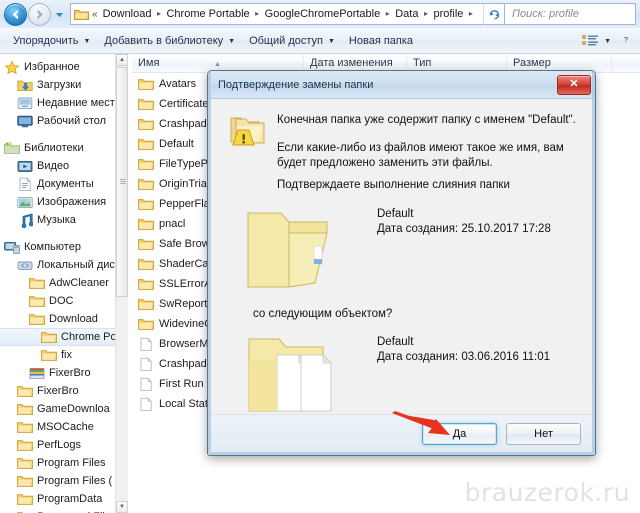 The image size is (640, 513). Describe the element at coordinates (127, 14) in the screenshot. I see `breadcrumb-item-download: Download` at that location.